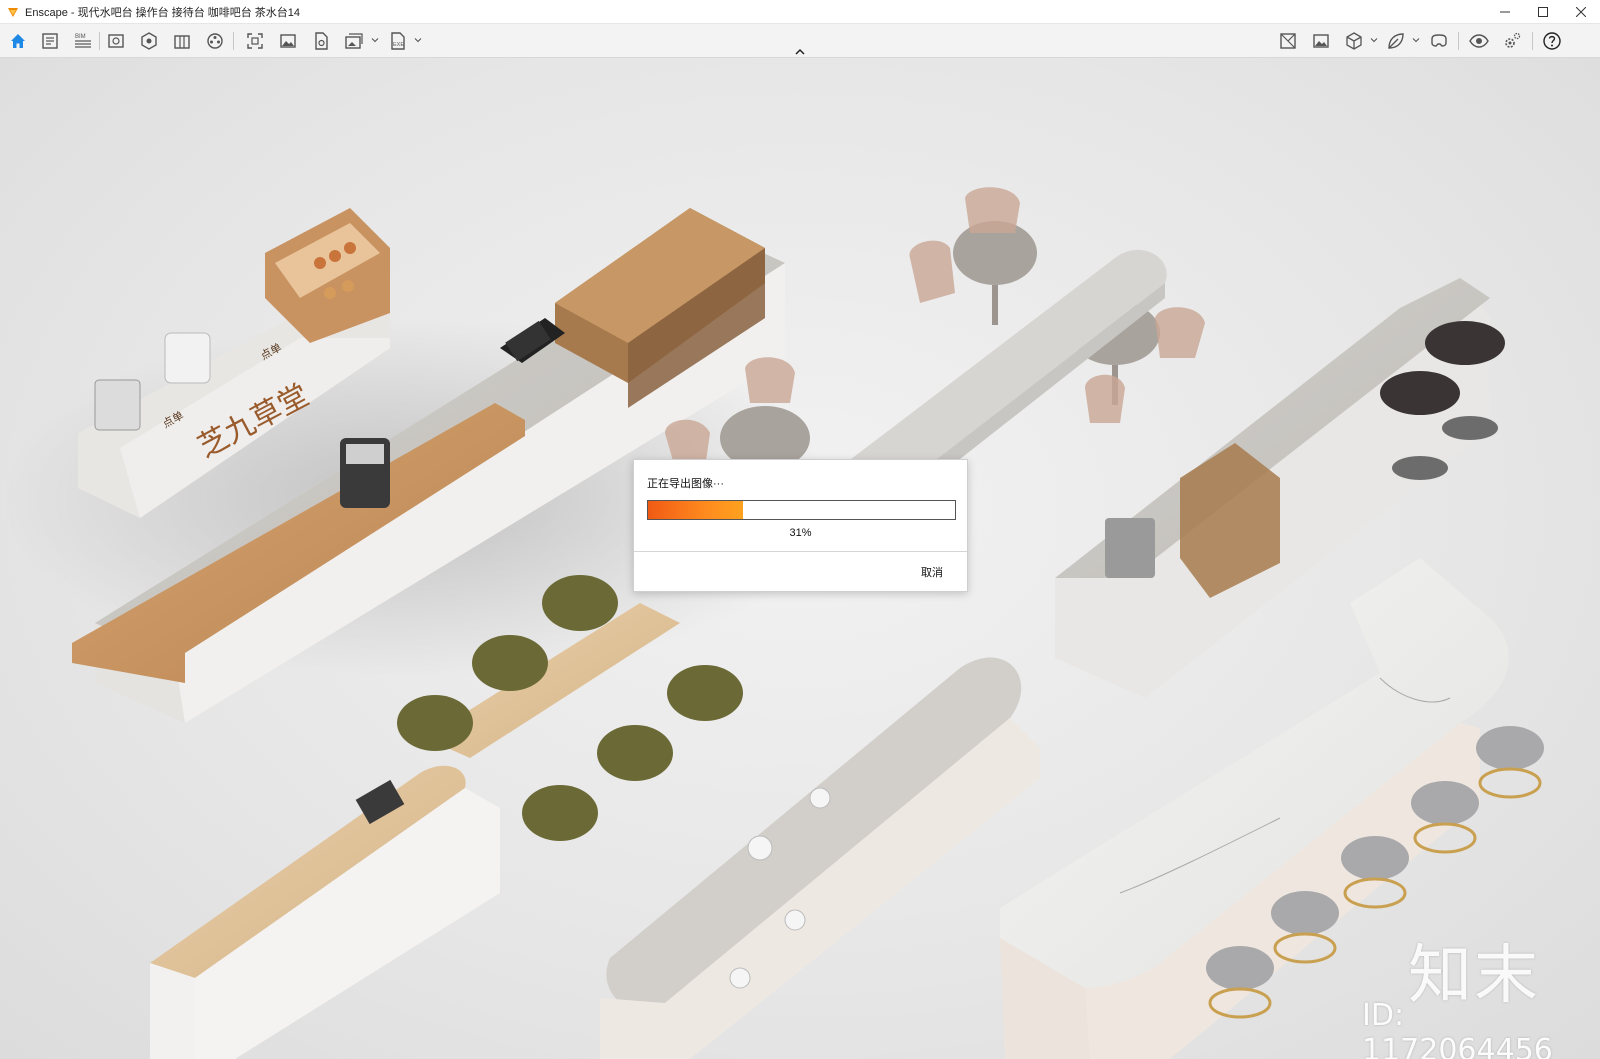 The image size is (1600, 1059). I want to click on minimize-button, so click(1505, 12).